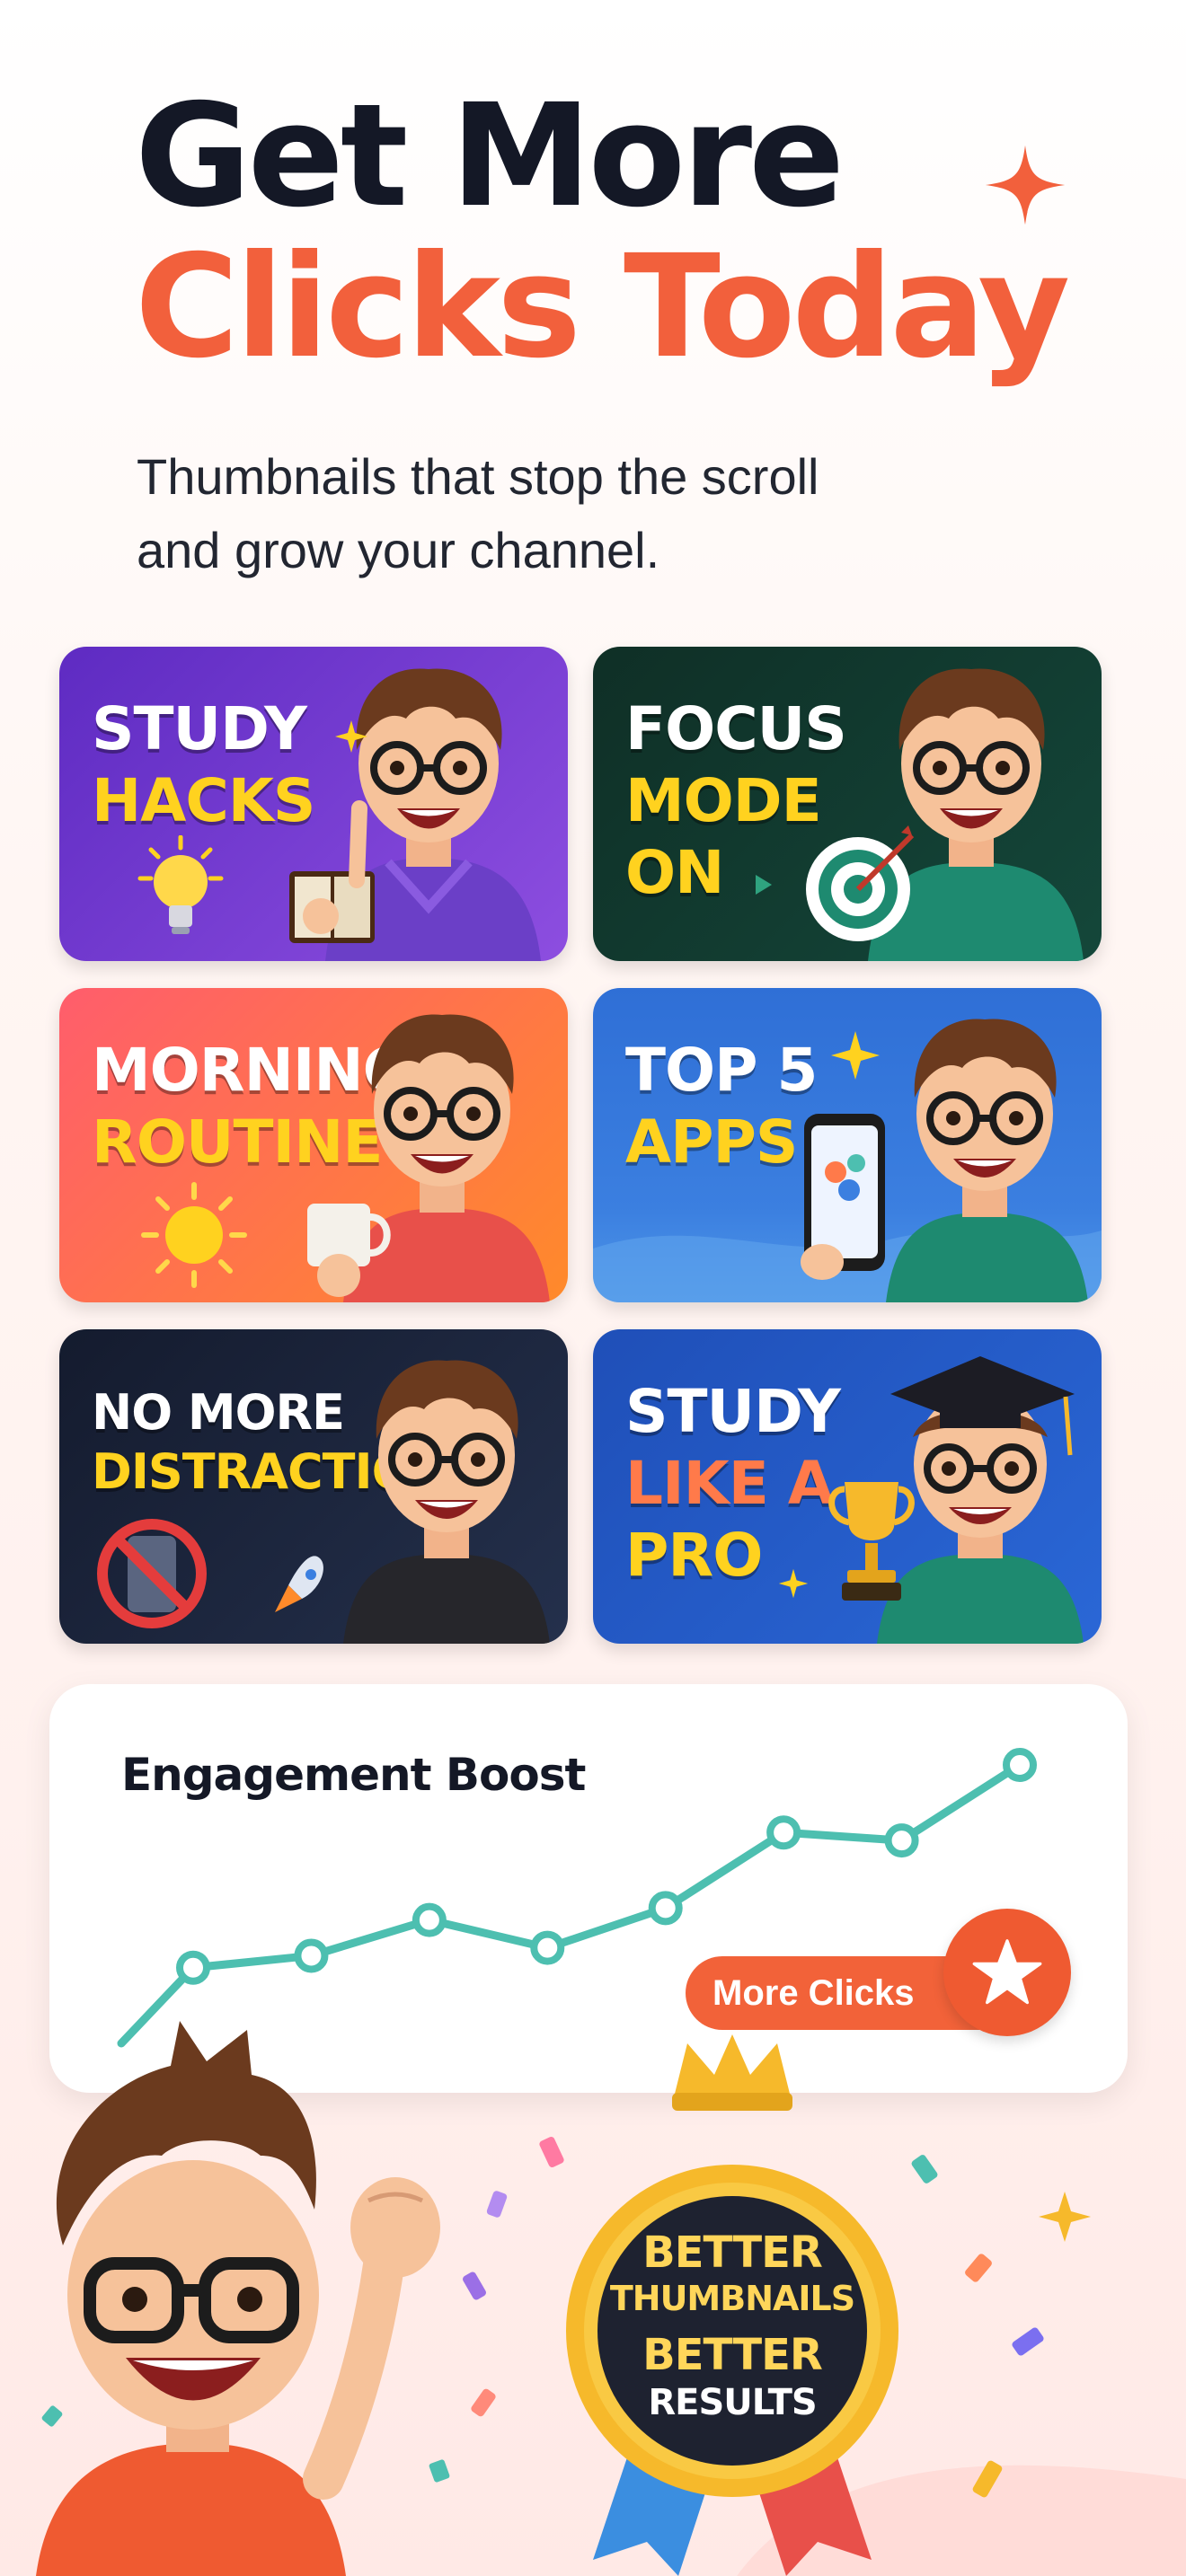  What do you see at coordinates (398, 550) in the screenshot?
I see `subtitle-line-2: and grow your channel.` at bounding box center [398, 550].